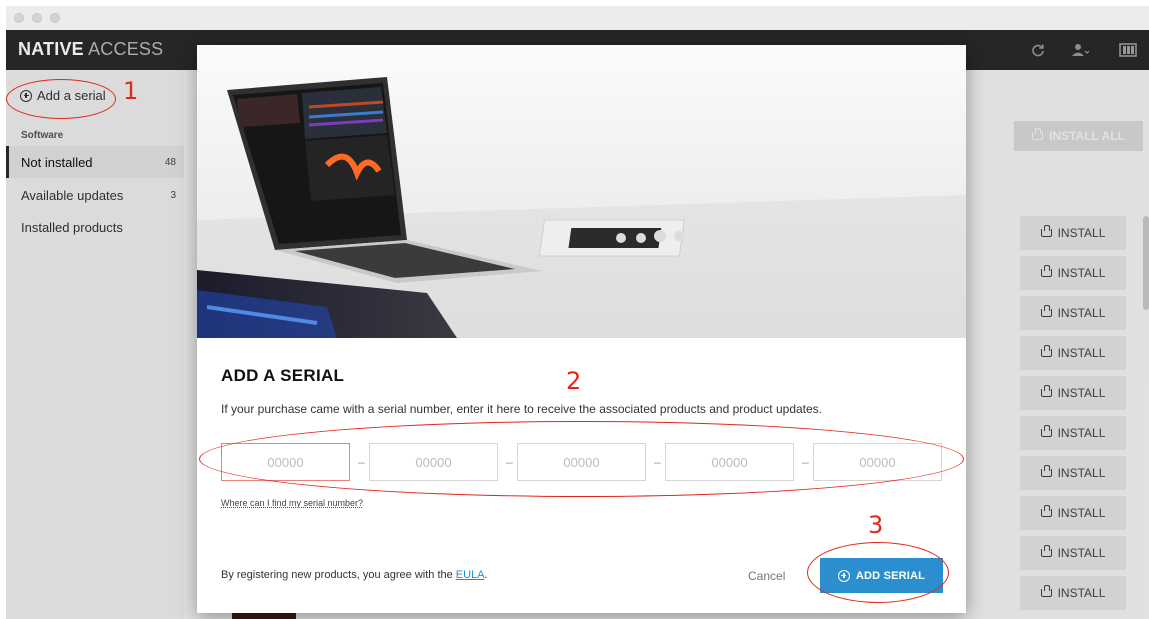  Describe the element at coordinates (876, 525) in the screenshot. I see `annotation-number: 3` at that location.